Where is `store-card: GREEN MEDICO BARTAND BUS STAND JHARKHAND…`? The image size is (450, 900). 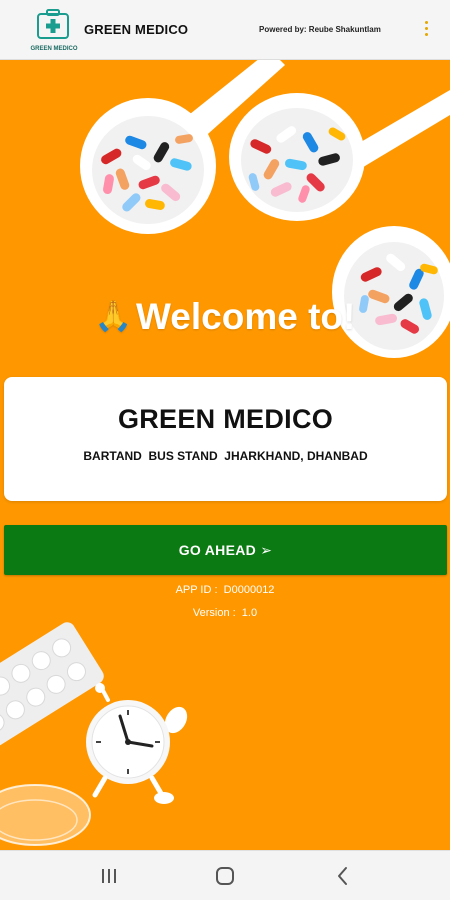
store-card: GREEN MEDICO BARTAND BUS STAND JHARKHAND… is located at coordinates (225, 439).